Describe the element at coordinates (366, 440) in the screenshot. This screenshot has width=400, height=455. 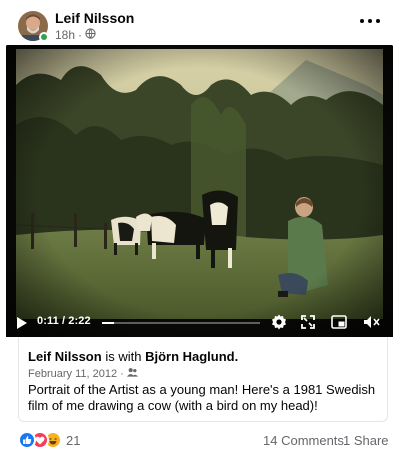
I see `share-count: 1 Share` at that location.